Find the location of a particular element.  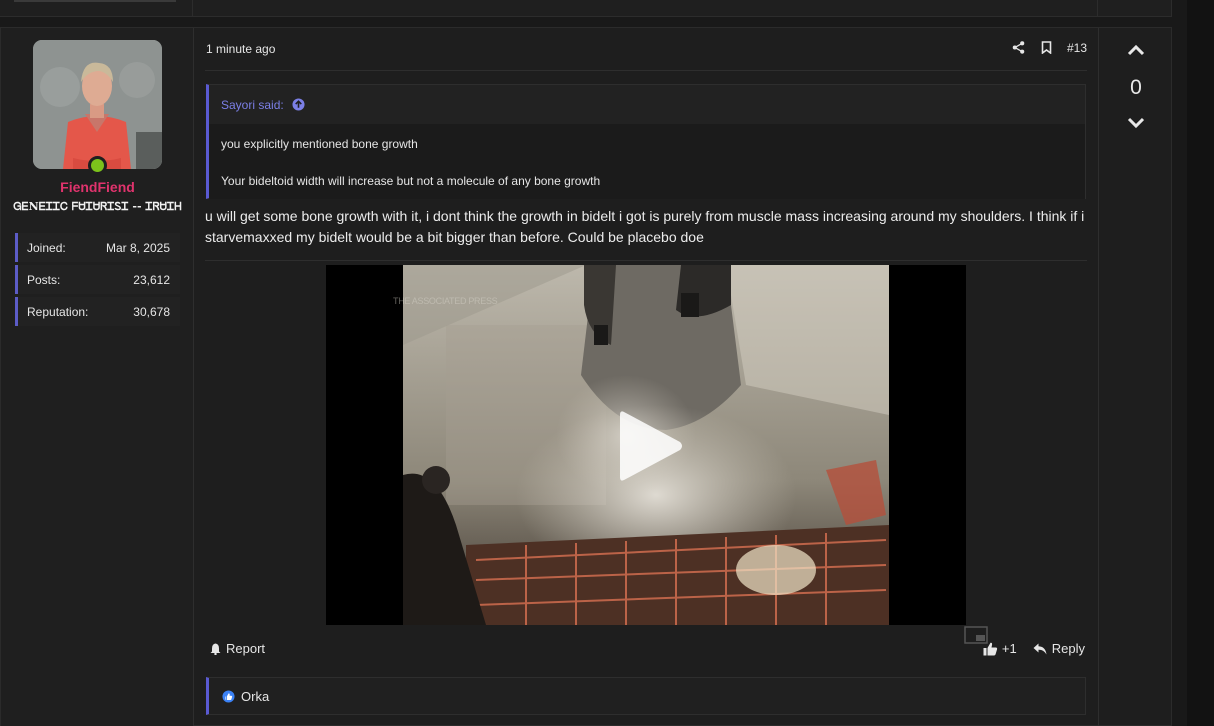

post-number: #13 is located at coordinates (1077, 48).